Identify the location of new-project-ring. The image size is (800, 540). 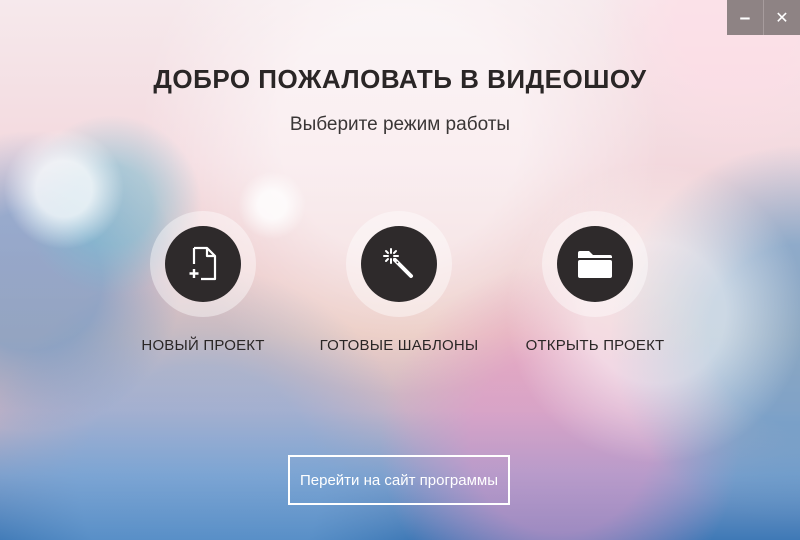
(203, 264).